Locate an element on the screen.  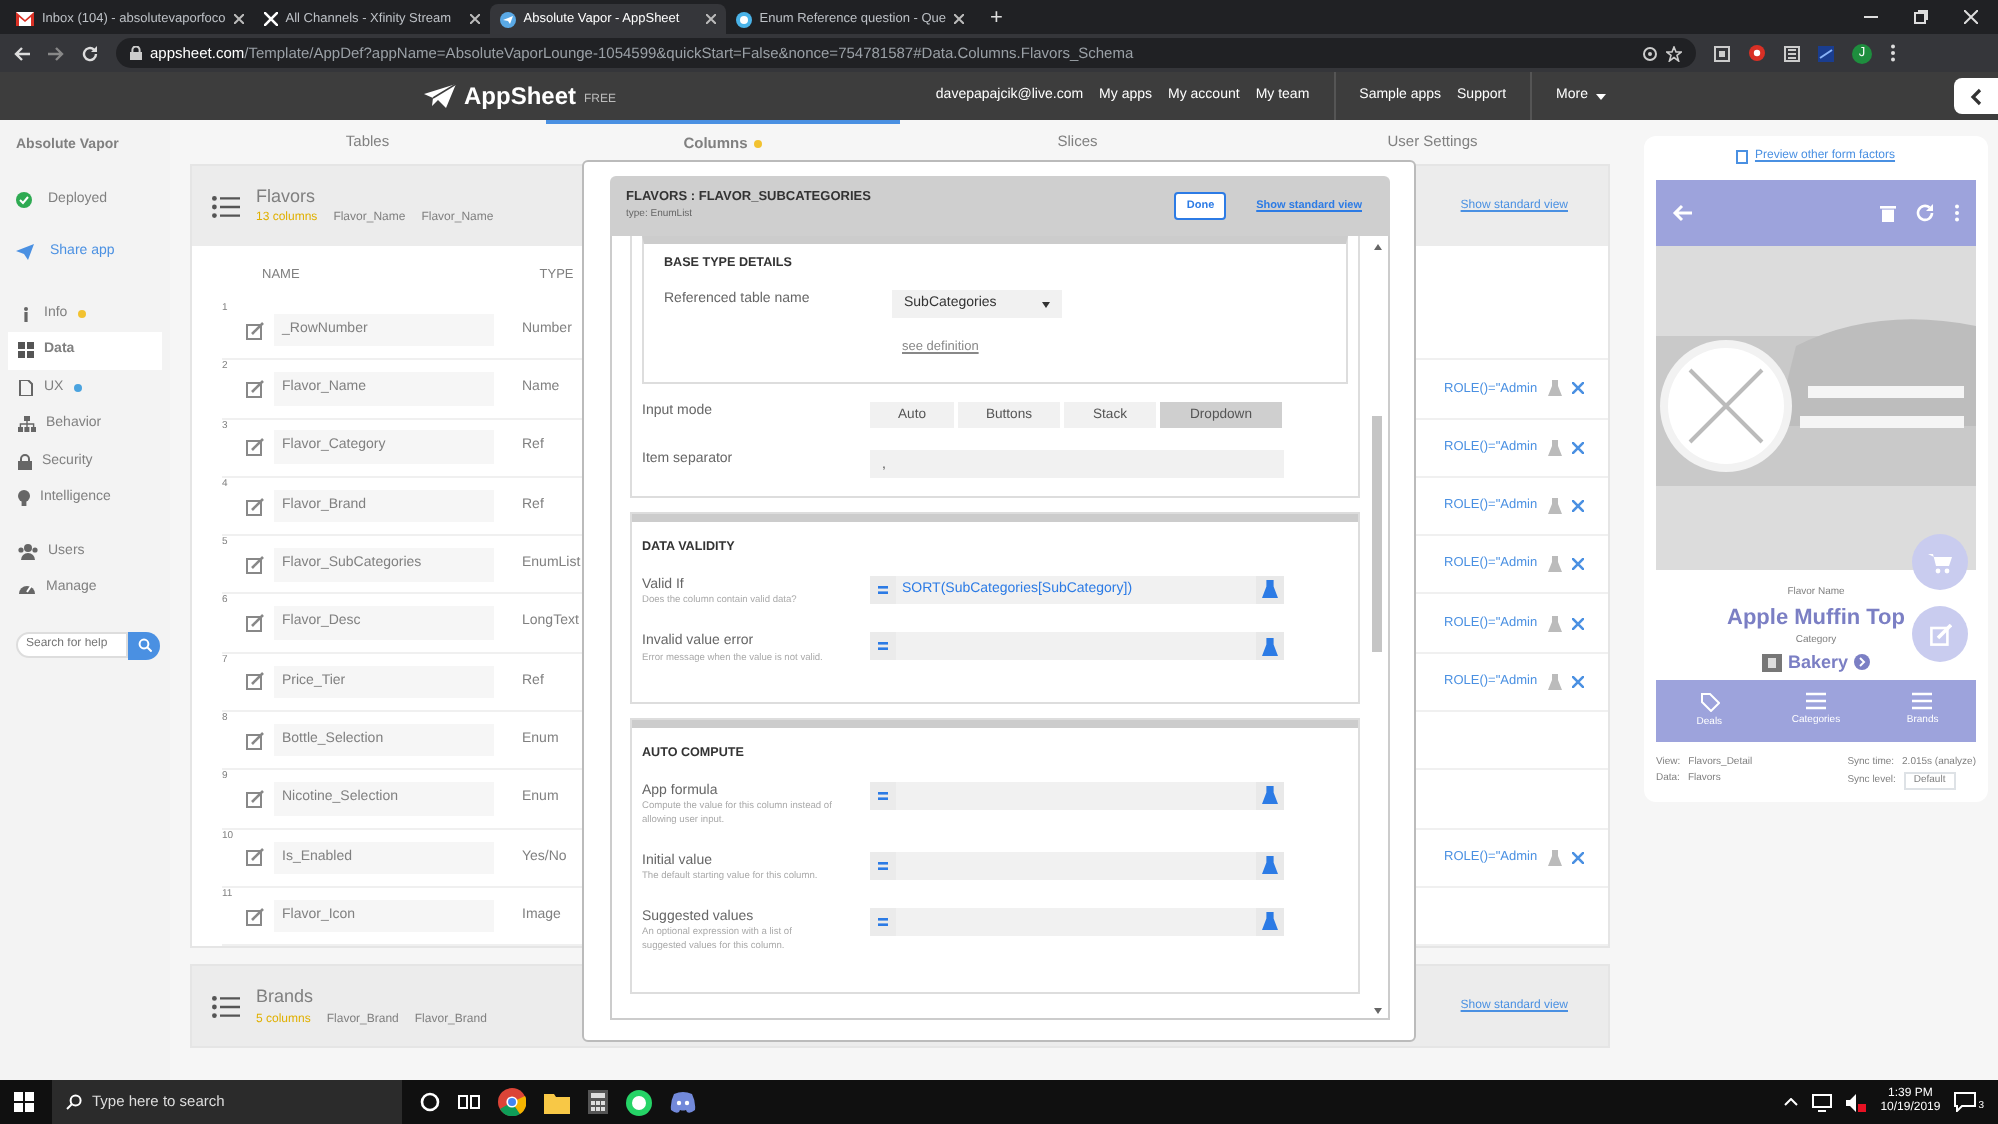
device-icon is located at coordinates (1742, 157).